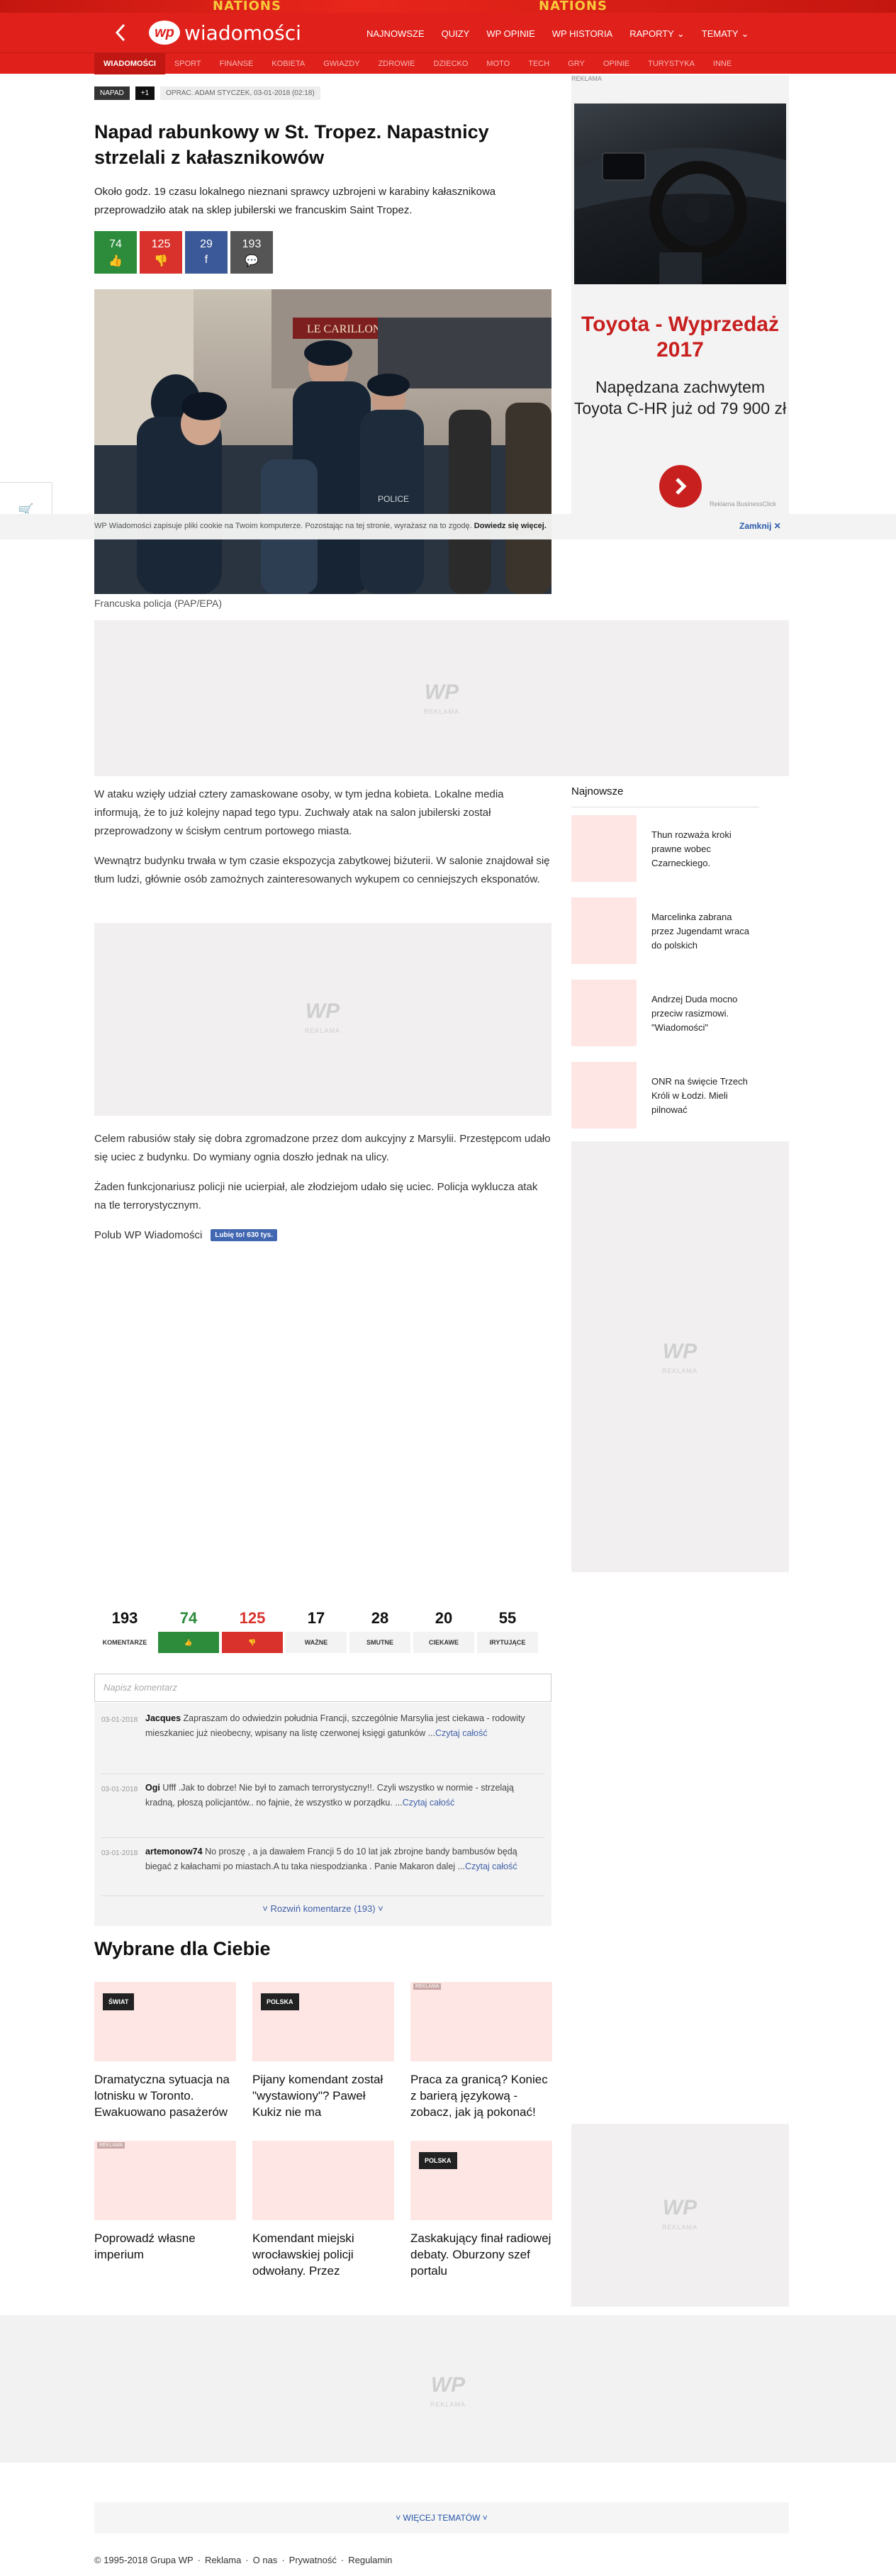 Image resolution: width=896 pixels, height=2576 pixels. What do you see at coordinates (573, 6) in the screenshot?
I see `banner-text-right: NATIONS` at bounding box center [573, 6].